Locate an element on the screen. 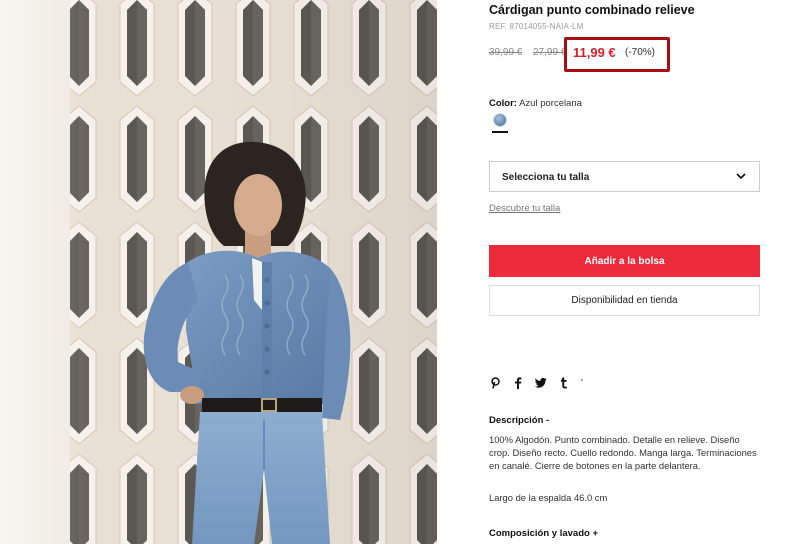 This screenshot has width=794, height=544. color-swatch-azul-porcelana is located at coordinates (500, 120).